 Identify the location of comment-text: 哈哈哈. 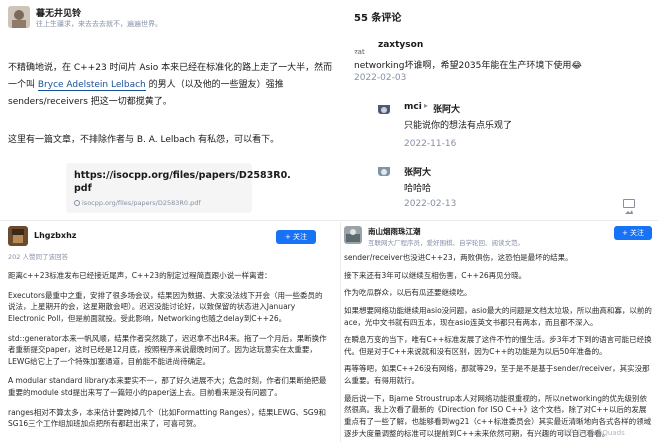
(418, 189).